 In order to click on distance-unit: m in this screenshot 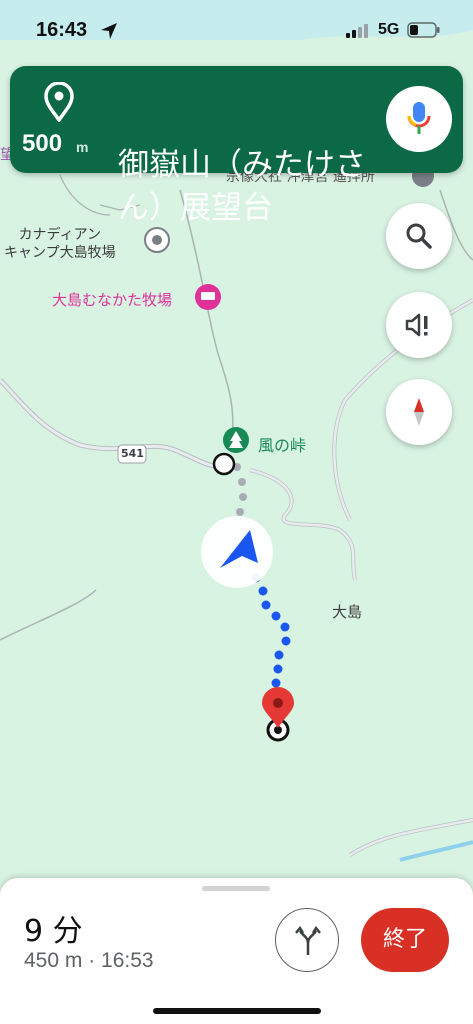, I will do `click(82, 147)`.